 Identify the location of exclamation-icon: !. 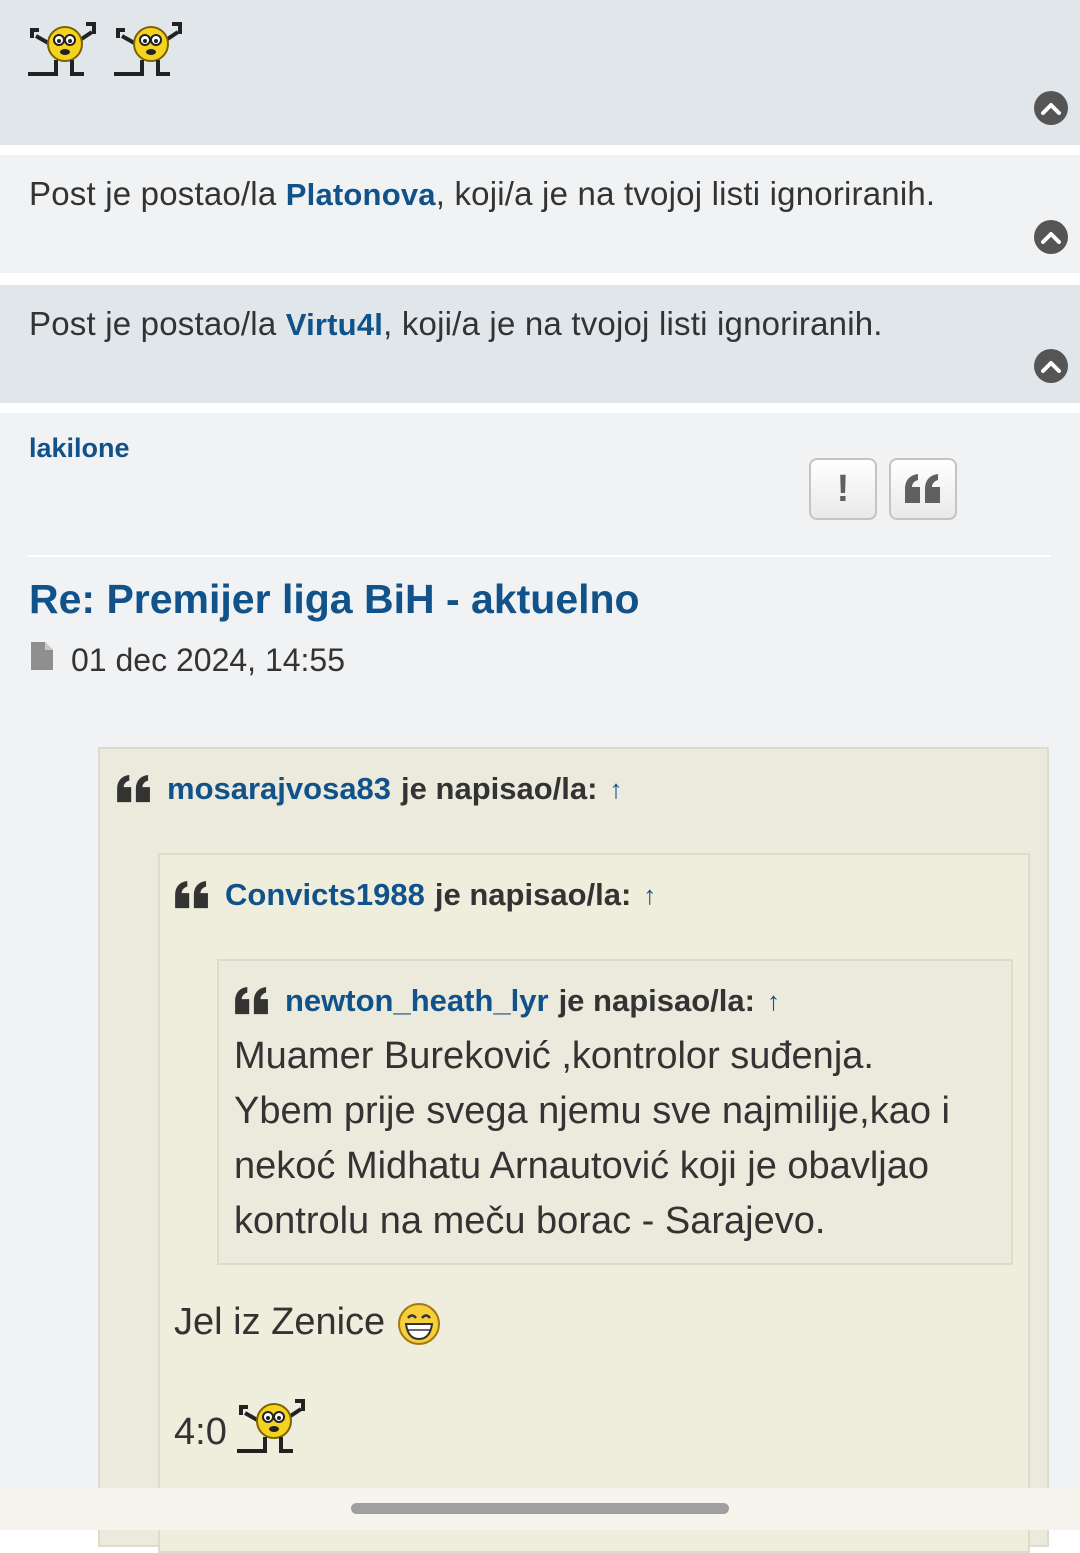
(843, 488).